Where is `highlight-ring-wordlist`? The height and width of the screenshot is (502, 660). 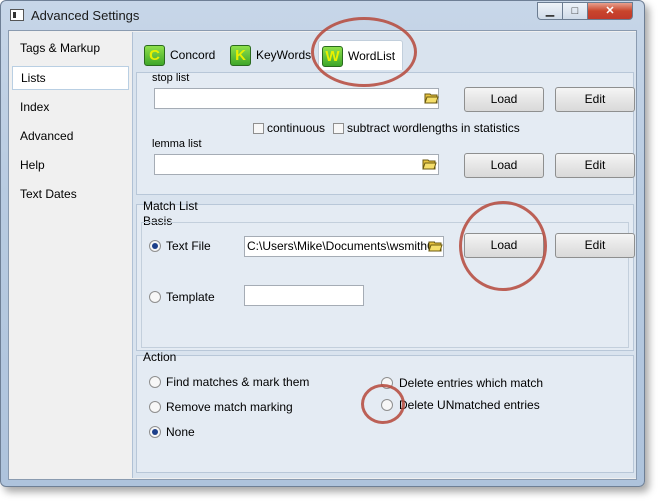 highlight-ring-wordlist is located at coordinates (364, 52).